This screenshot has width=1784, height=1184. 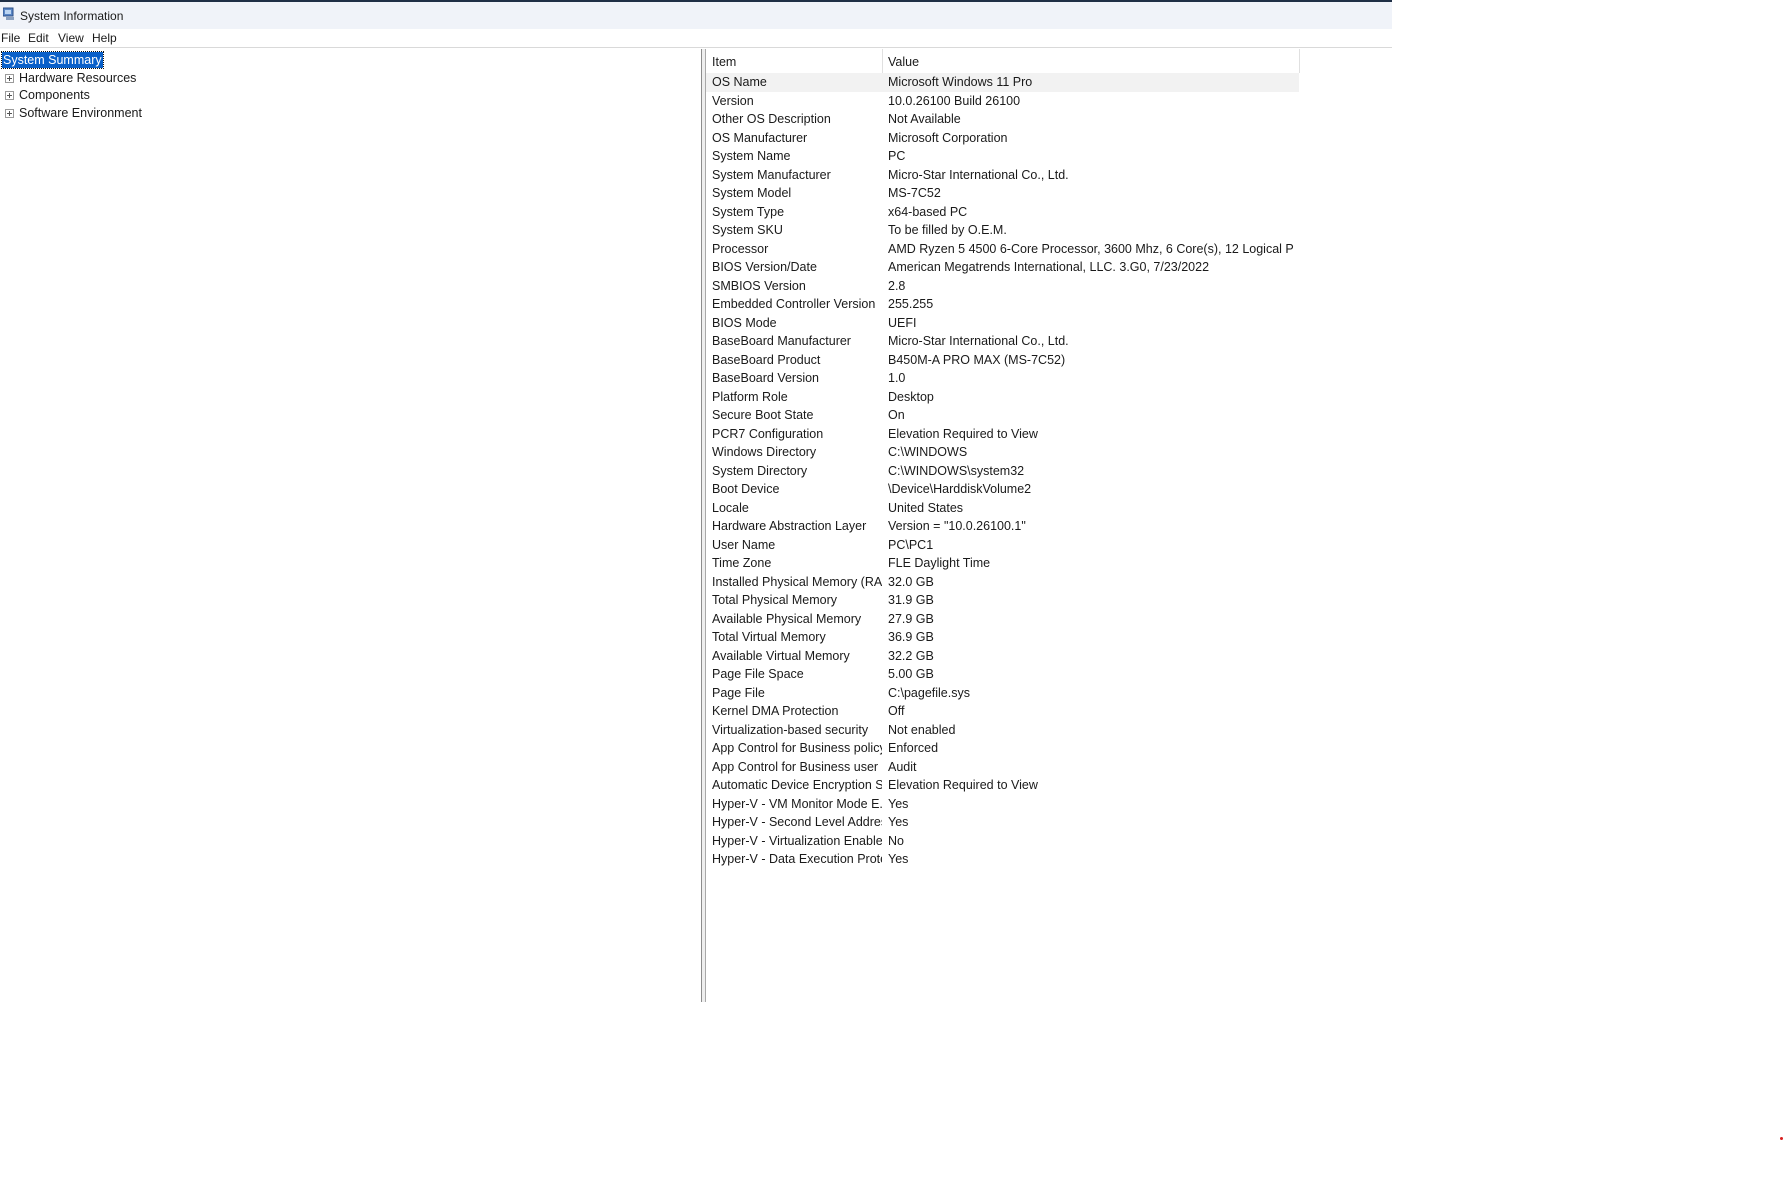 What do you see at coordinates (1002, 452) in the screenshot?
I see `table-row: Windows Directory C:\WINDOWS` at bounding box center [1002, 452].